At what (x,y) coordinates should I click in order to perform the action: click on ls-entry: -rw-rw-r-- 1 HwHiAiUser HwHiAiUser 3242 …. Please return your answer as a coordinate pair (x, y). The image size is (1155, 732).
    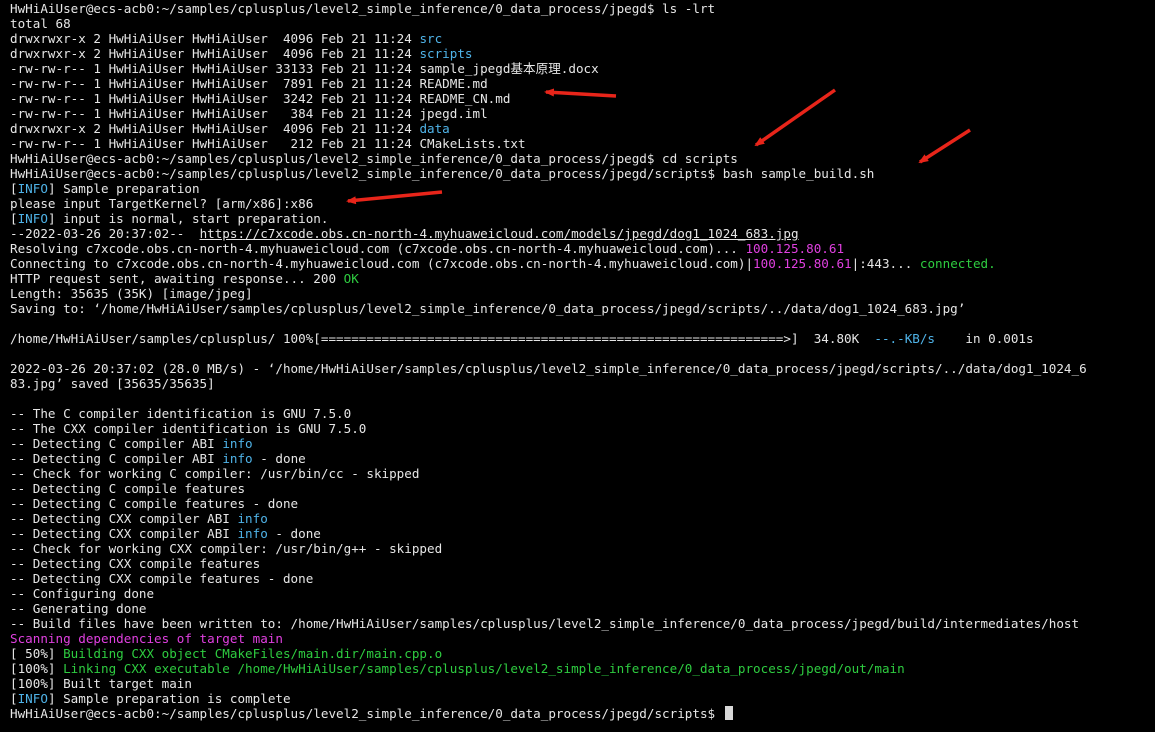
    Looking at the image, I should click on (260, 98).